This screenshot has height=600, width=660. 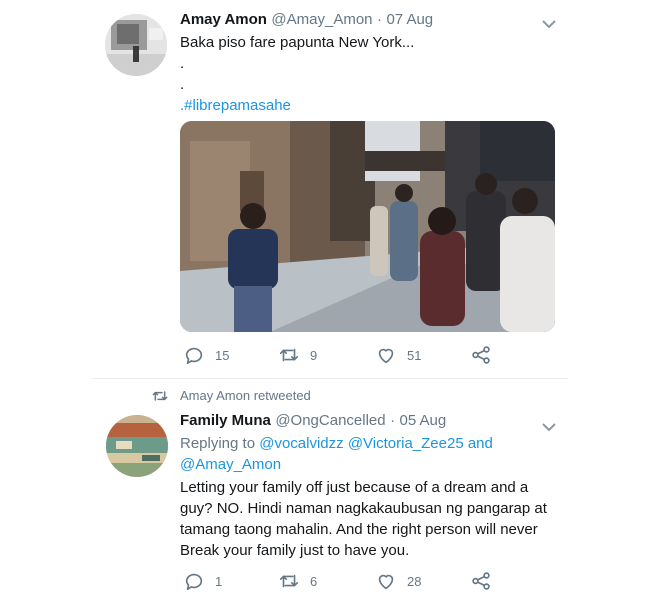 What do you see at coordinates (423, 420) in the screenshot?
I see `tweet-date: 05 Aug` at bounding box center [423, 420].